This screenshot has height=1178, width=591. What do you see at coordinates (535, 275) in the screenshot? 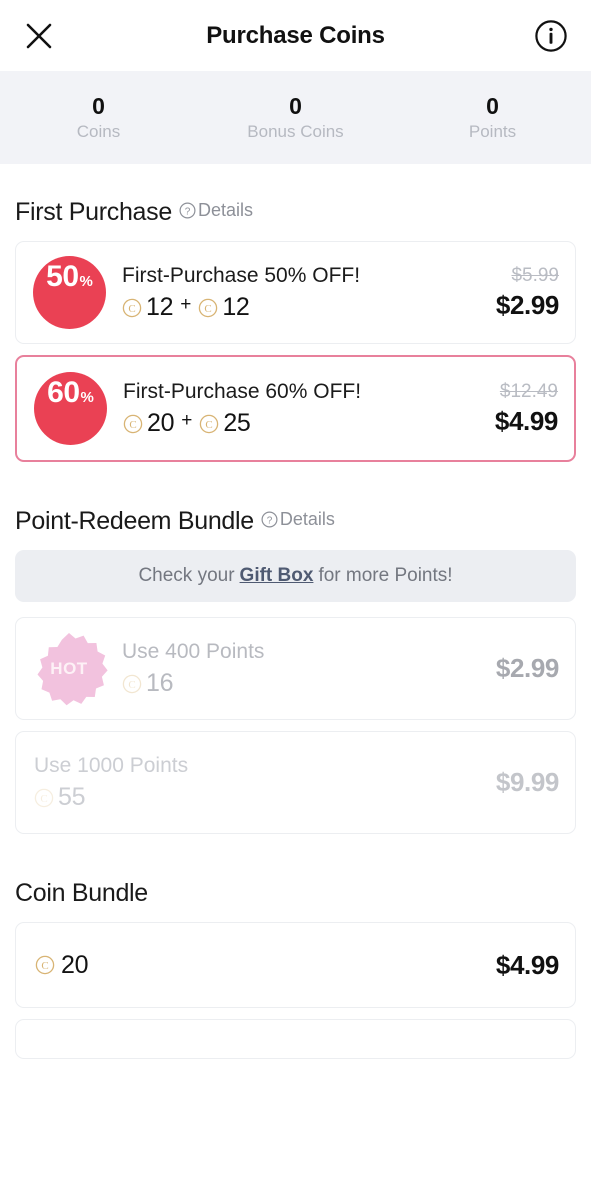
I see `offer-original-price: $5.99` at bounding box center [535, 275].